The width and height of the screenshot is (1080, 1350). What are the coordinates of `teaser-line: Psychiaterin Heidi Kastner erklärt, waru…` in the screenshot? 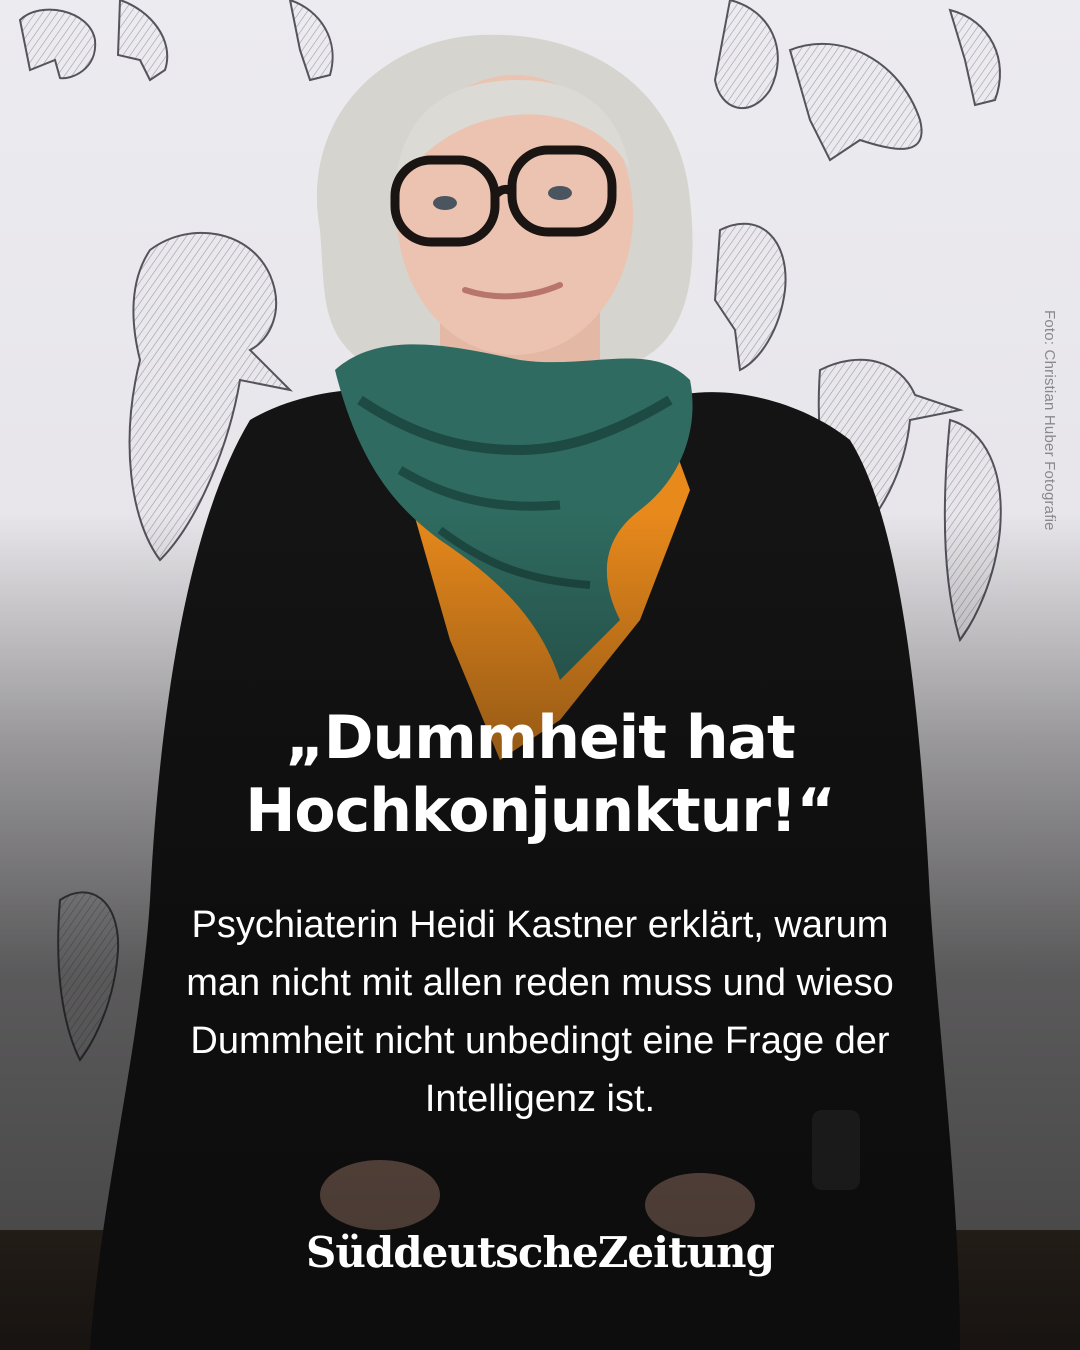 It's located at (540, 925).